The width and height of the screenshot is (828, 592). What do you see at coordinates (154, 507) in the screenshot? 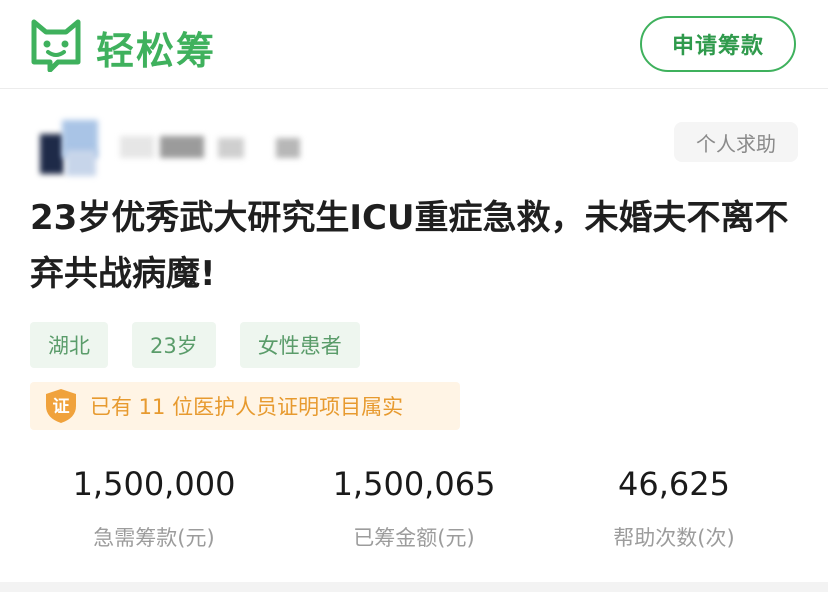
I see `stat-target-amount: 1,500,000 急需筹款(元)` at bounding box center [154, 507].